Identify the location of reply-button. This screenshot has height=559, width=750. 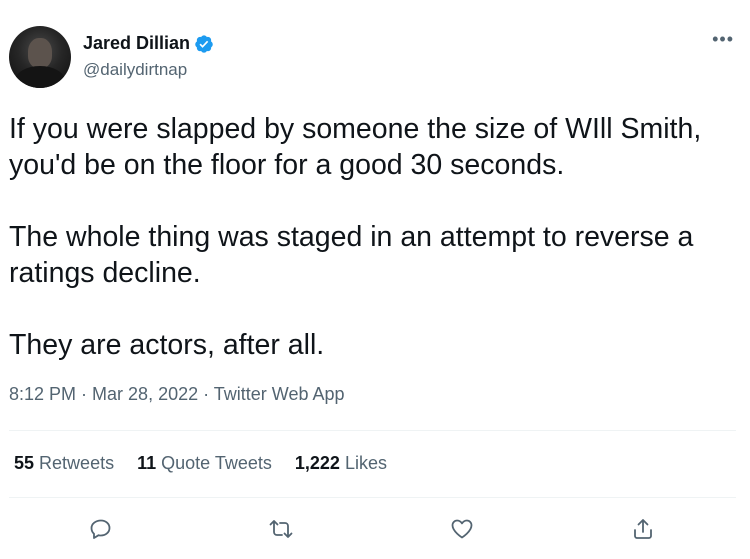
(101, 529).